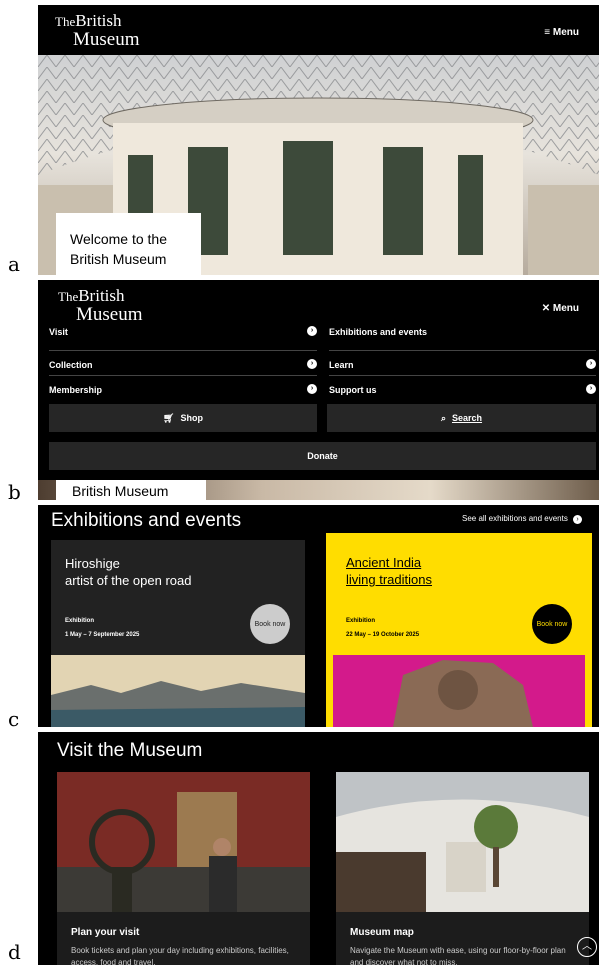 This screenshot has height=965, width=600. Describe the element at coordinates (131, 490) in the screenshot. I see `hero-title-peek: British Museum` at that location.